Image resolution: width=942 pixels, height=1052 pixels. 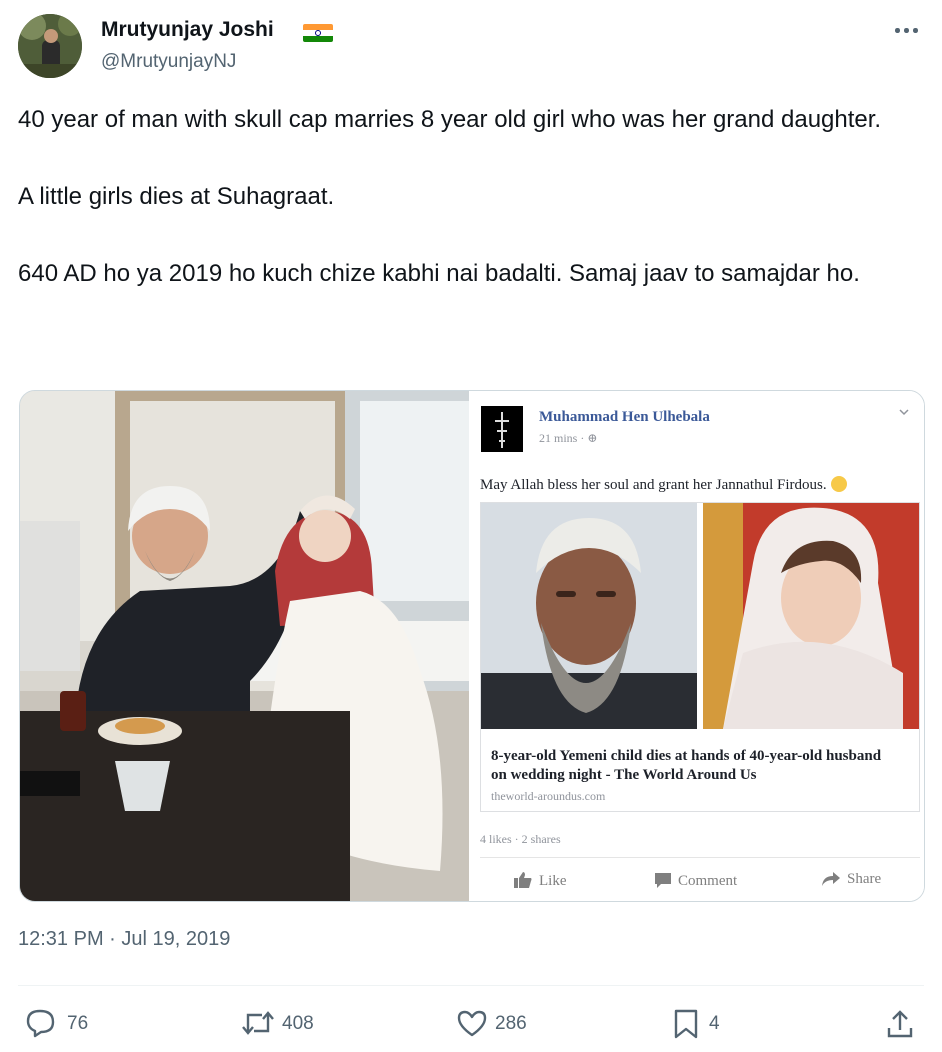 What do you see at coordinates (258, 1023) in the screenshot?
I see `repost-icon` at bounding box center [258, 1023].